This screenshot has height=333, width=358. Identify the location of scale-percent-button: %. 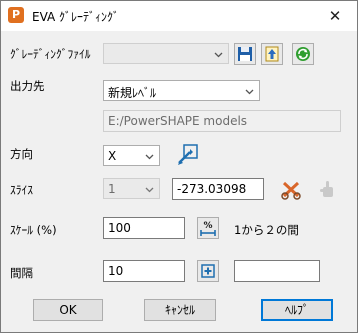
(208, 228).